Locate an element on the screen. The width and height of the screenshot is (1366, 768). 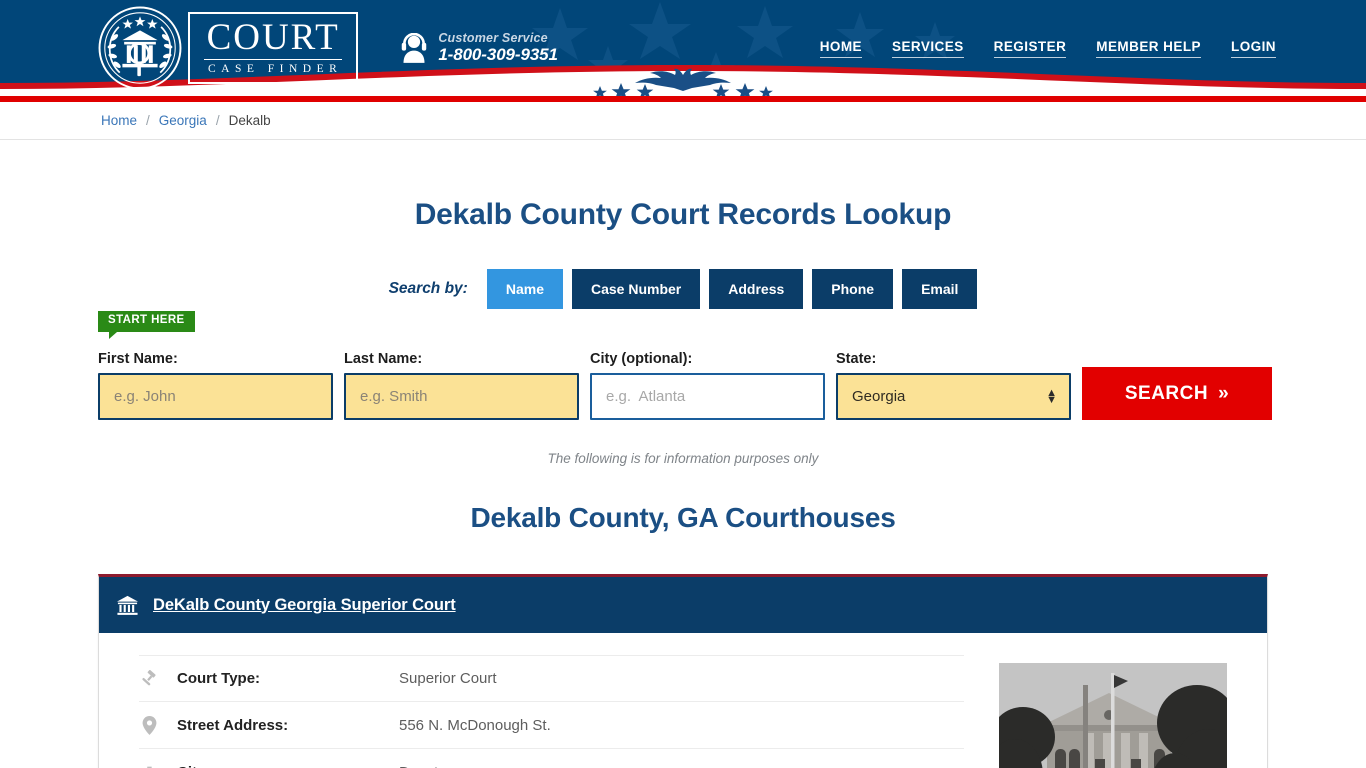
state-selected-value: Georgia is located at coordinates (879, 396).